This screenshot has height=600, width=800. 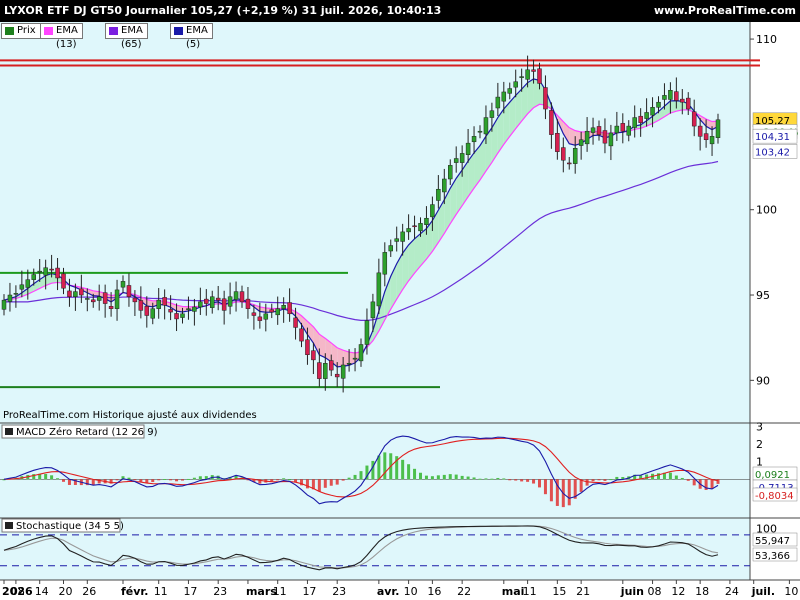 I want to click on y-tick-label: 95, so click(x=763, y=295).